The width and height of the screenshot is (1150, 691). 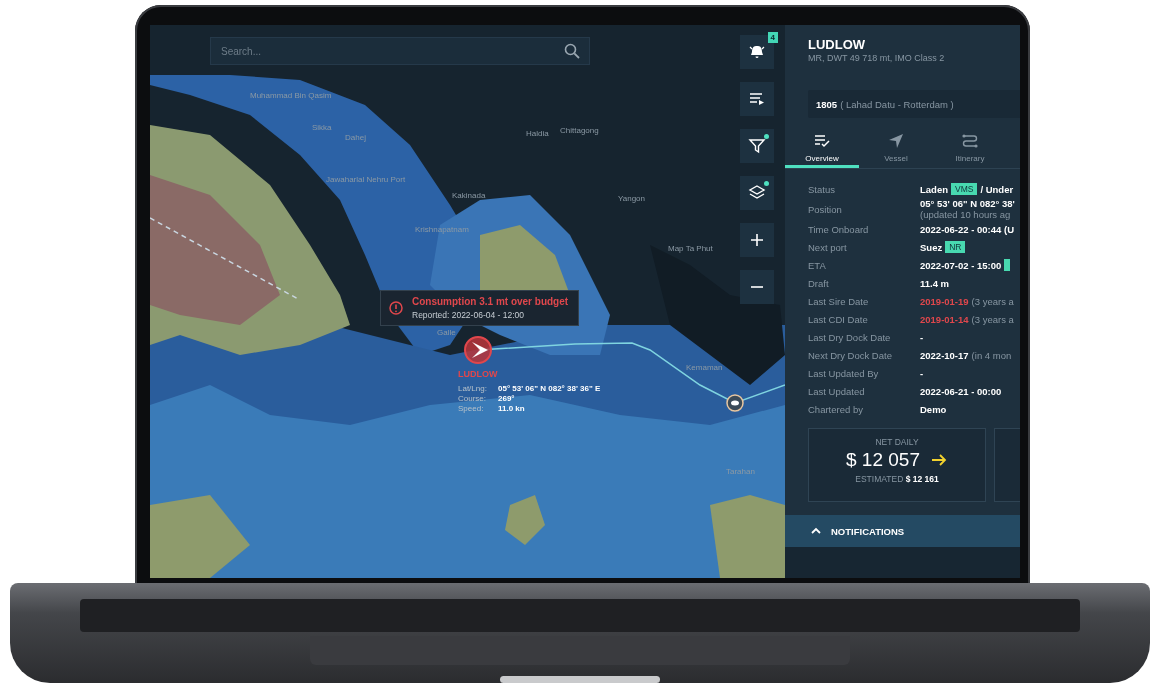 What do you see at coordinates (837, 44) in the screenshot?
I see `vessel-name: LUDLOW` at bounding box center [837, 44].